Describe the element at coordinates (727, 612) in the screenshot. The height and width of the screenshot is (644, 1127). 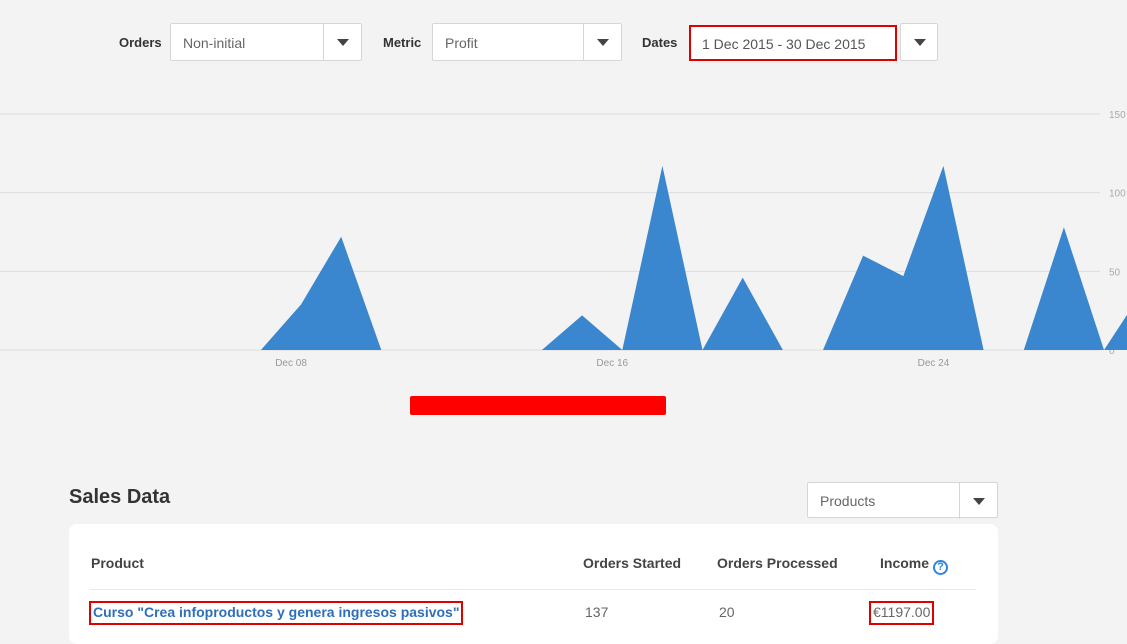
I see `cell-orders-processed: 20` at that location.